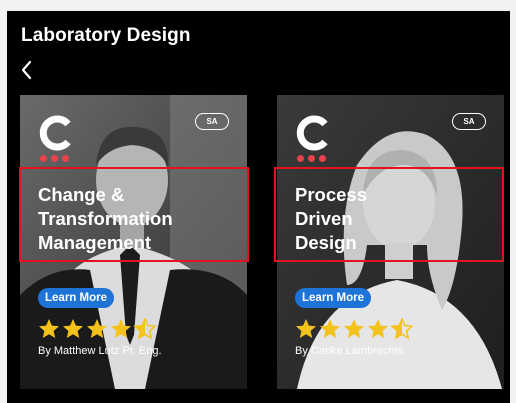  Describe the element at coordinates (100, 351) in the screenshot. I see `author-name: By Matthew Lutz Pr. Eng.` at that location.